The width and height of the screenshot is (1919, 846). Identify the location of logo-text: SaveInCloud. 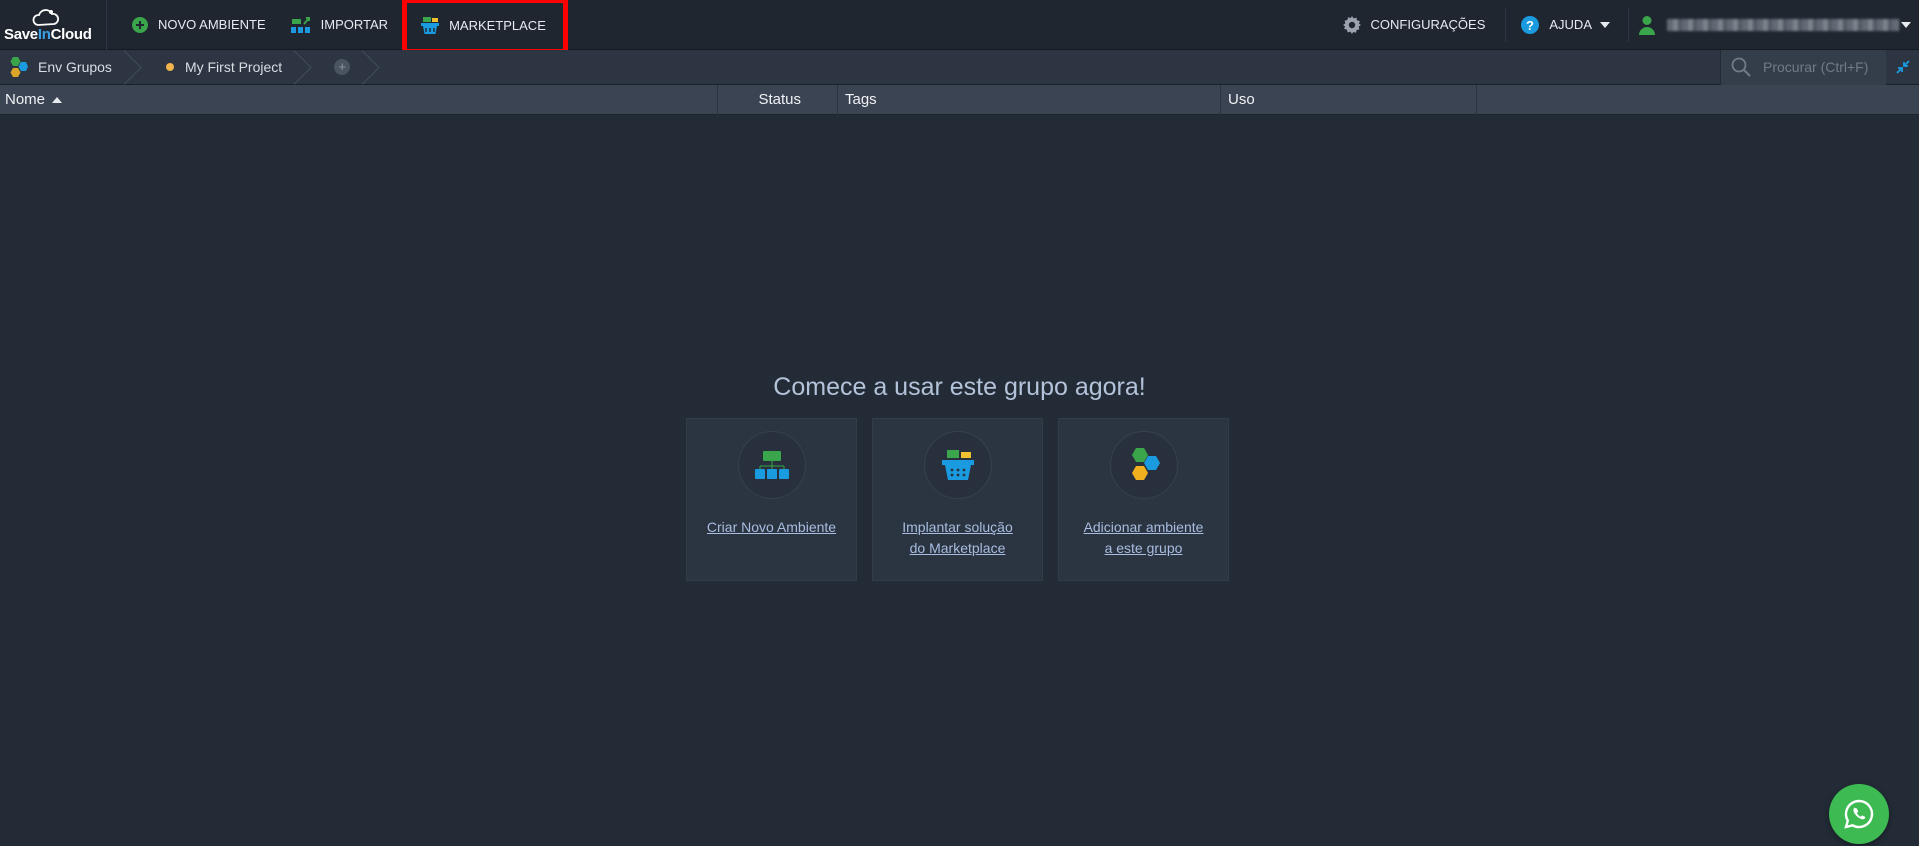
(48, 34).